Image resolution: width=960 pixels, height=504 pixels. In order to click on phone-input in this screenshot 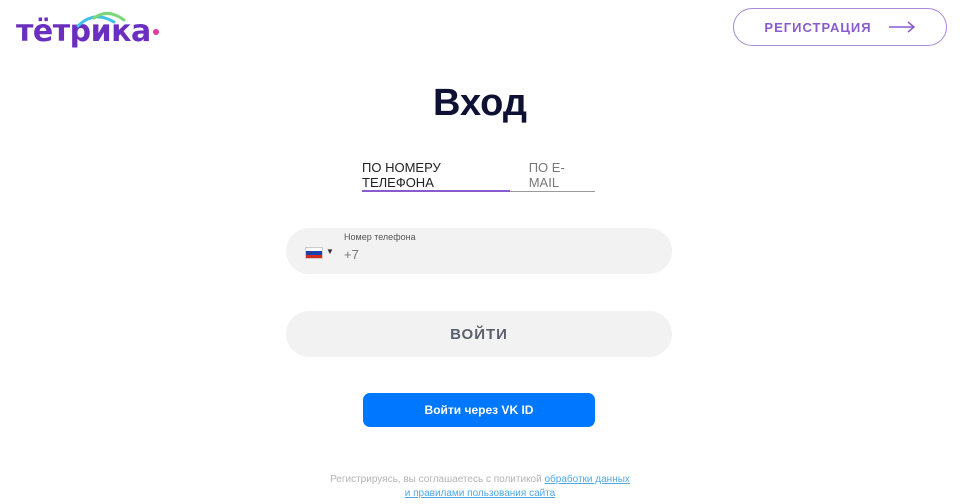, I will do `click(494, 254)`.